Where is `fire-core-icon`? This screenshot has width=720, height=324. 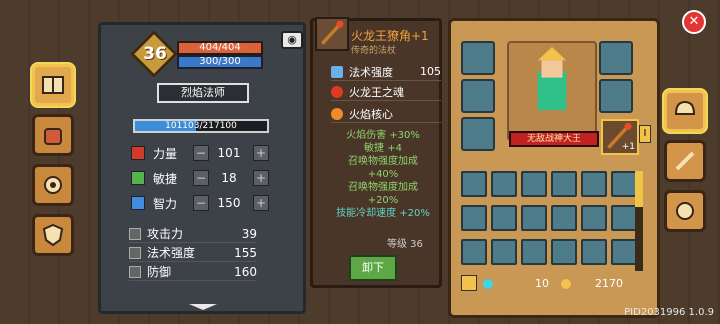 fire-core-icon is located at coordinates (337, 113).